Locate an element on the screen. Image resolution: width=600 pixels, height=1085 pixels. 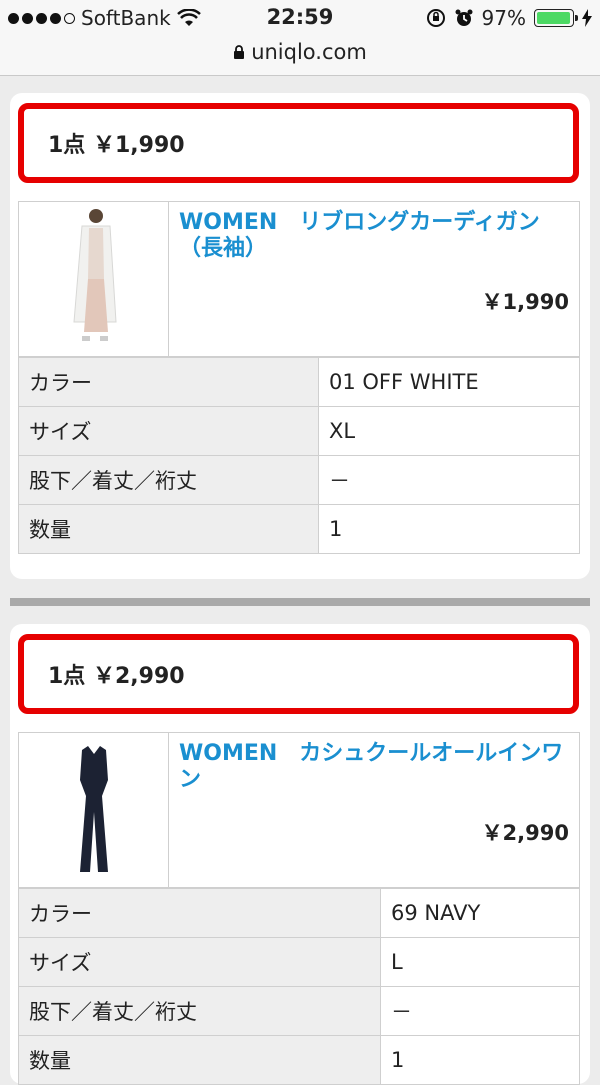
cardigan-image is located at coordinates (94, 275).